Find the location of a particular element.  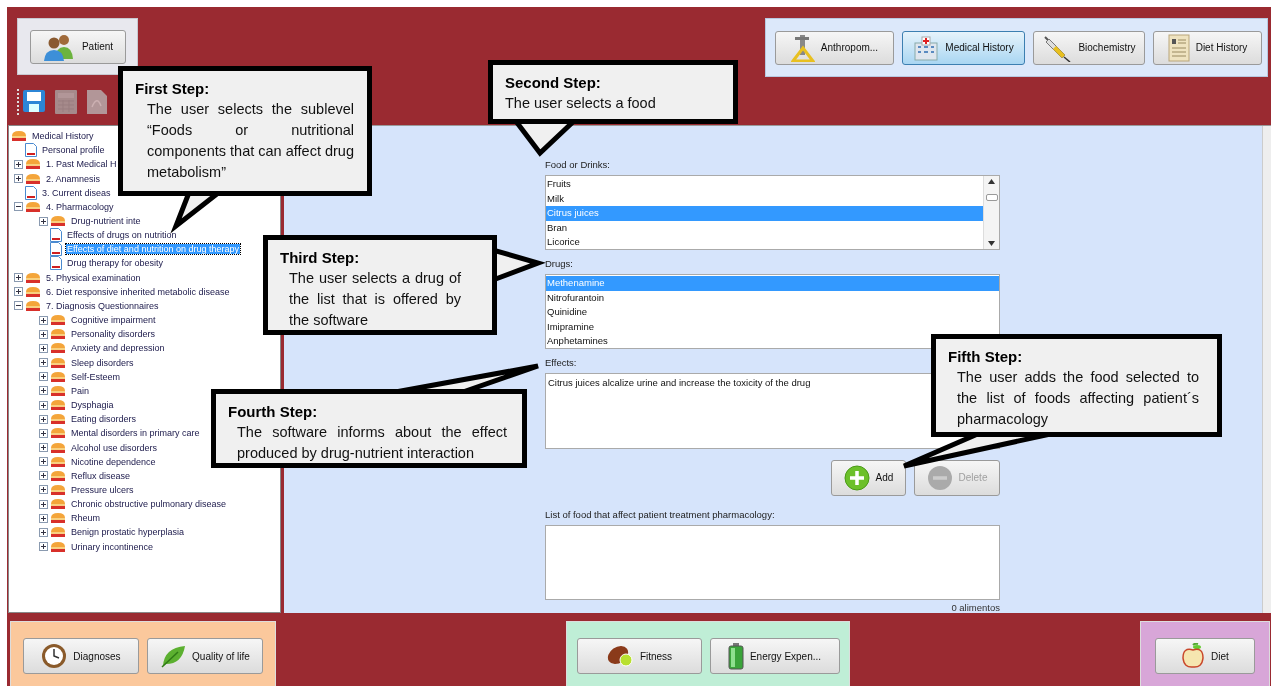

tree-item: 3. Current diseas is located at coordinates (76, 192).